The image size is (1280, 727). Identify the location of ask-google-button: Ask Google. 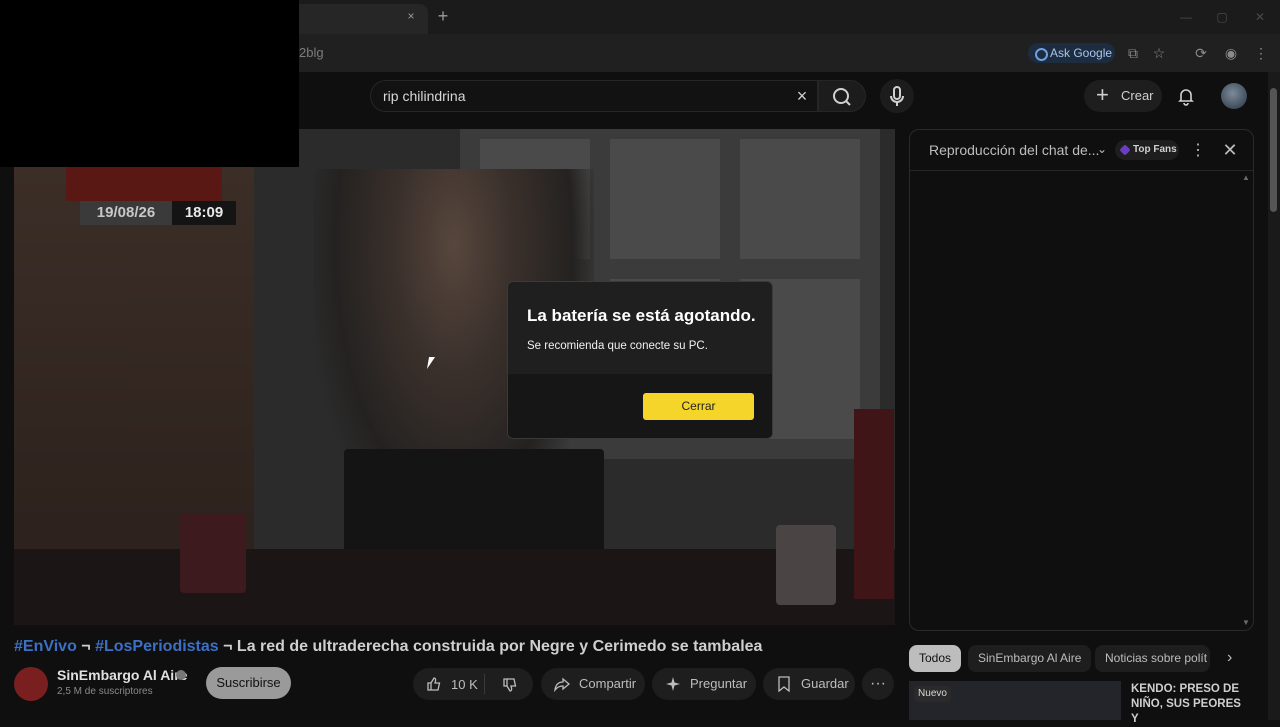
(1071, 53).